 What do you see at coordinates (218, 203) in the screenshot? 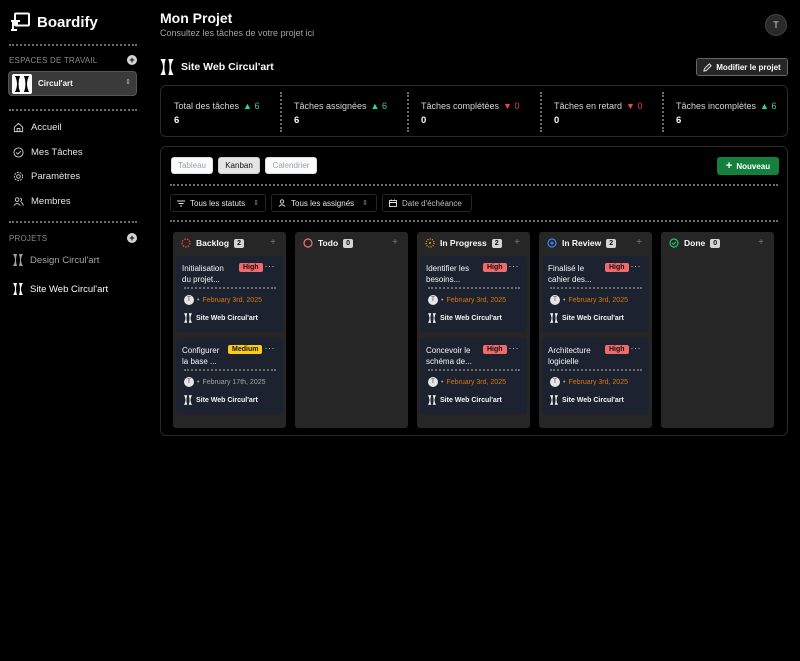
I see `status-filter: Tous les statuts ⇕` at bounding box center [218, 203].